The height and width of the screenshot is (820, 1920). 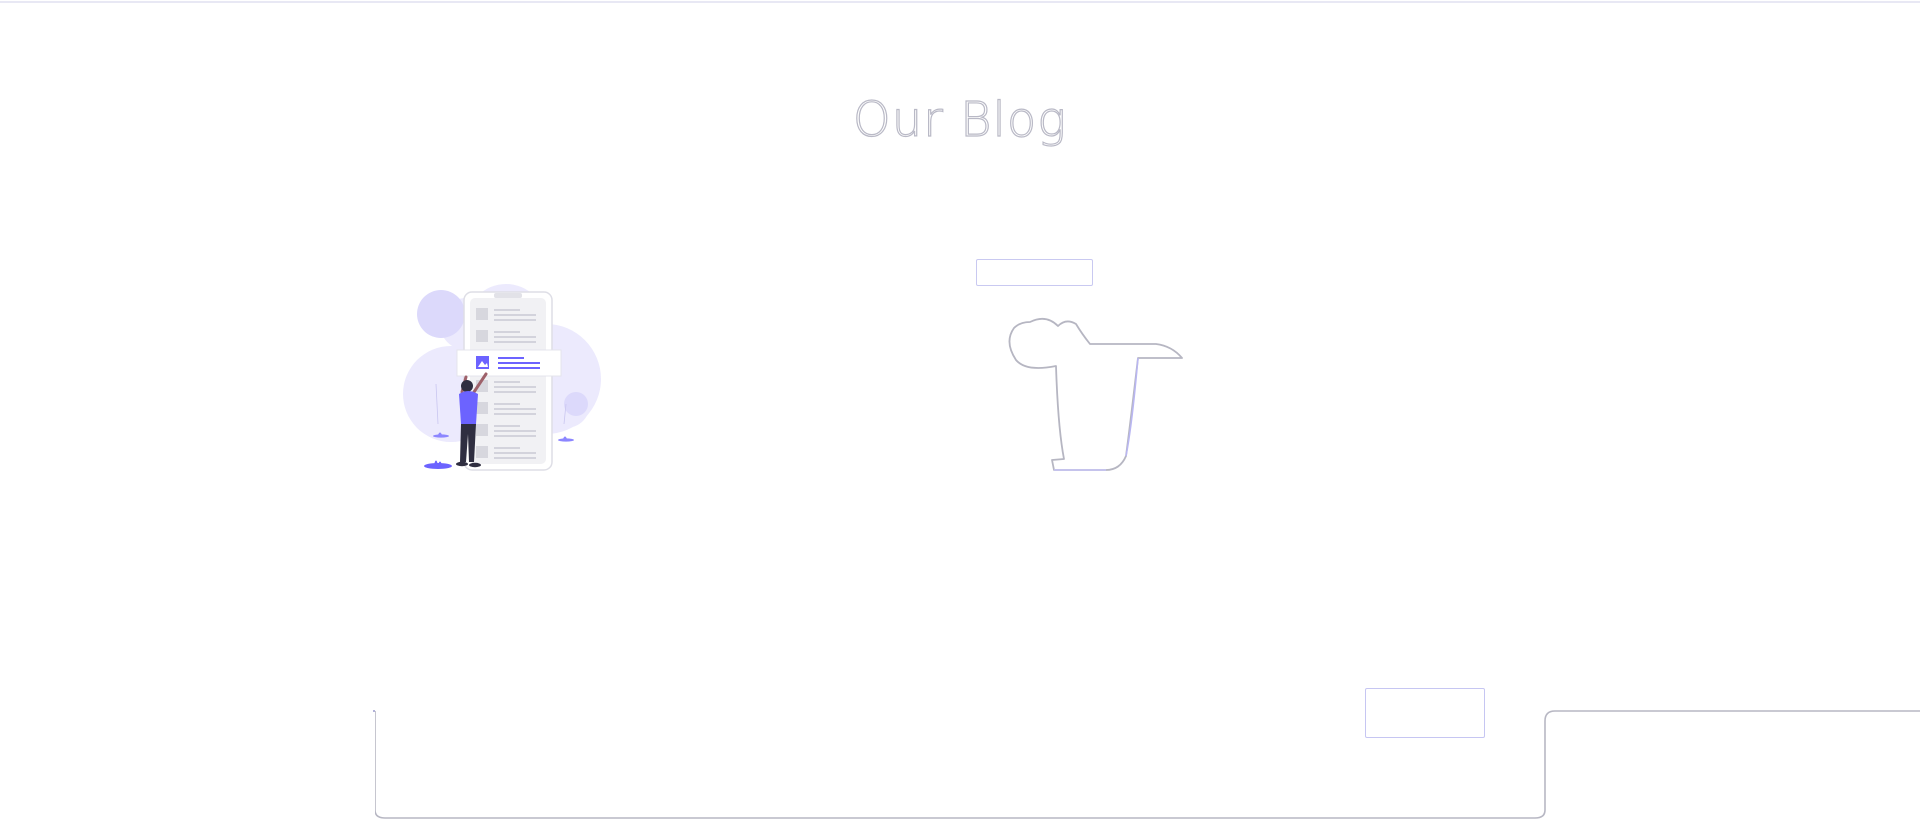 What do you see at coordinates (1147, 764) in the screenshot?
I see `footer-frame` at bounding box center [1147, 764].